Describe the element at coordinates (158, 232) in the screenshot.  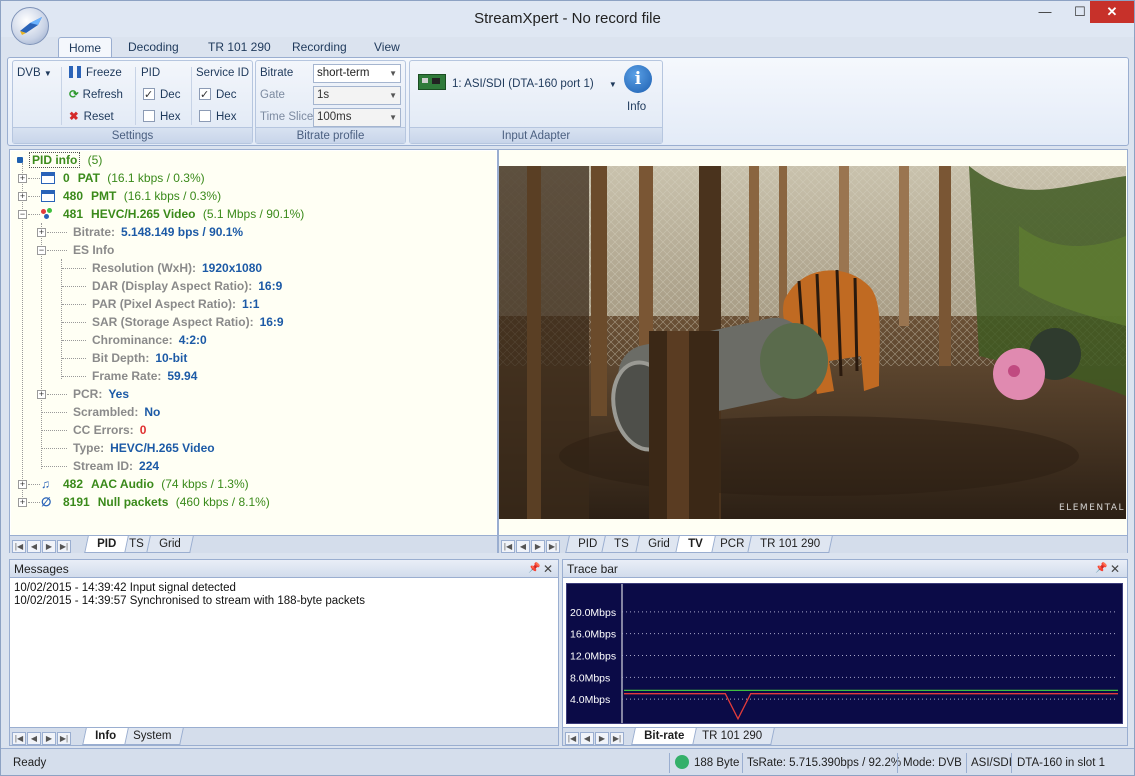
I see `tree-property: Bitrate: 5.148.149 bps / 90.1%` at that location.